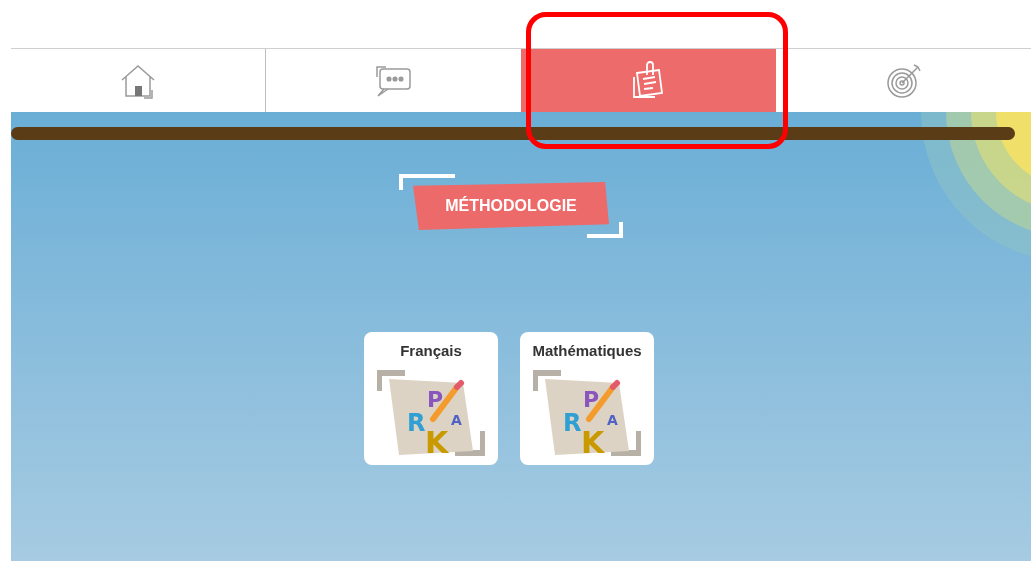 The width and height of the screenshot is (1031, 561). I want to click on subject-card: Français R P A K, so click(431, 398).